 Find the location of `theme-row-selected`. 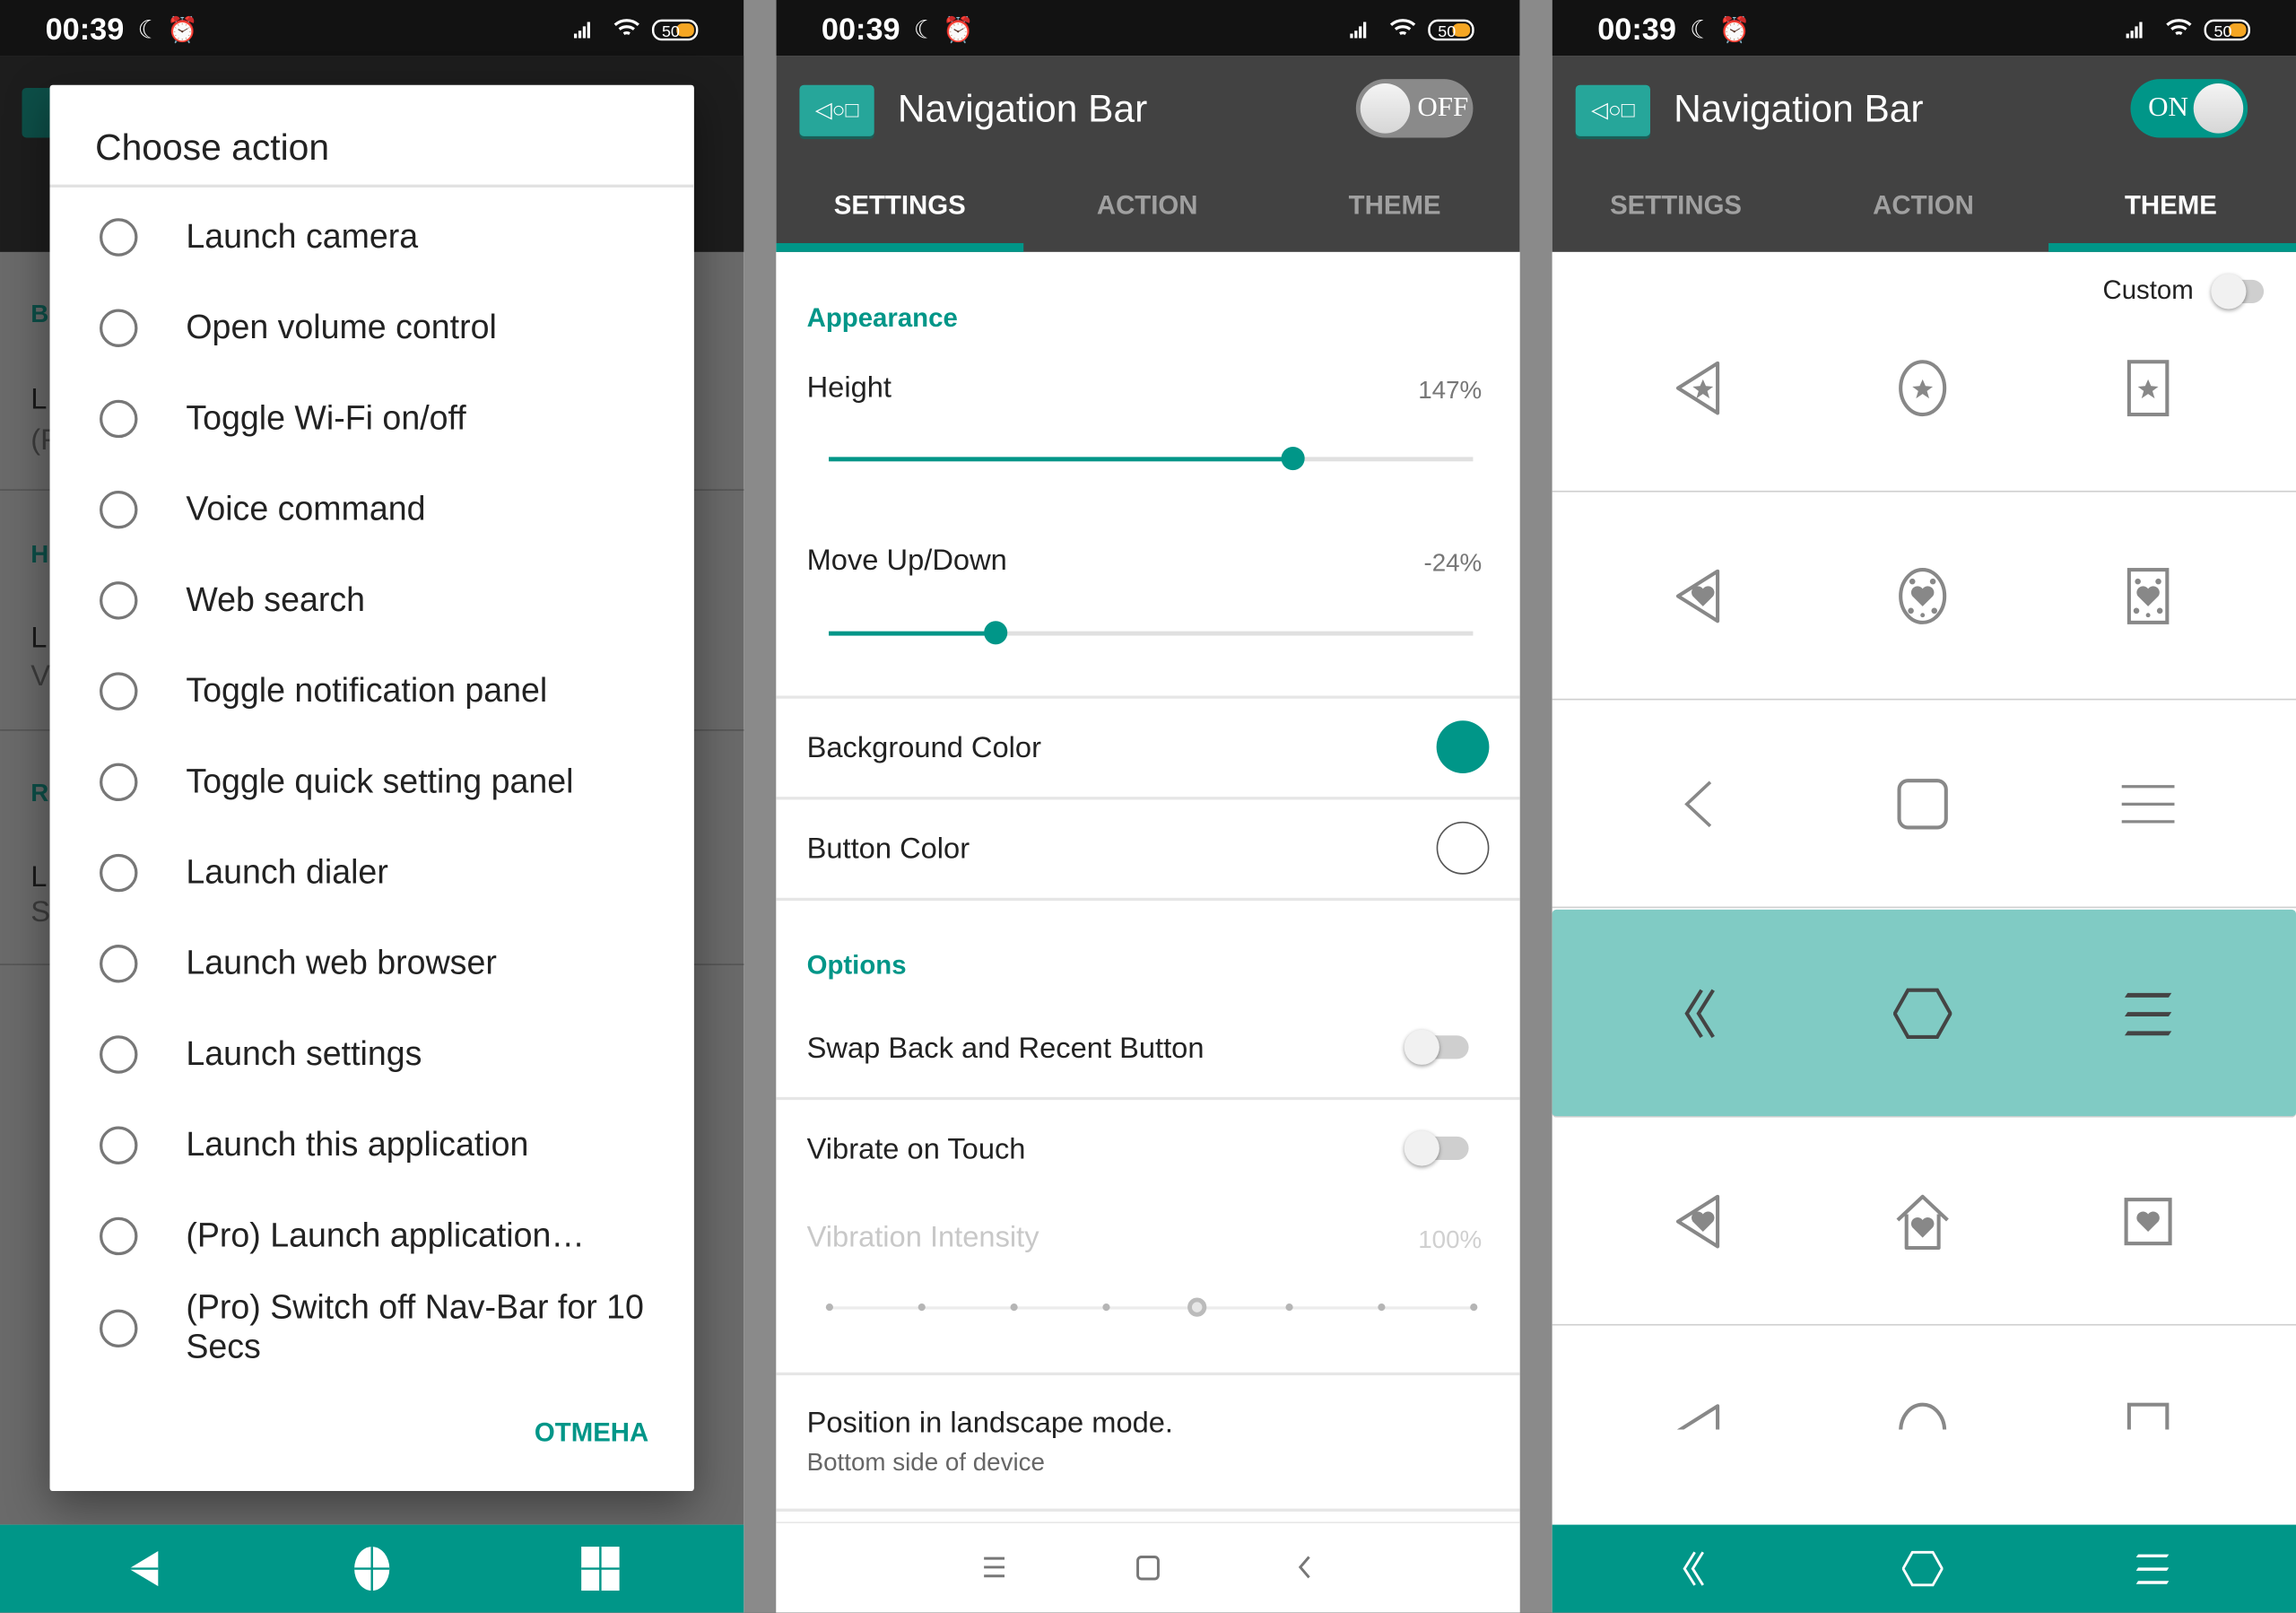

theme-row-selected is located at coordinates (1924, 1013).